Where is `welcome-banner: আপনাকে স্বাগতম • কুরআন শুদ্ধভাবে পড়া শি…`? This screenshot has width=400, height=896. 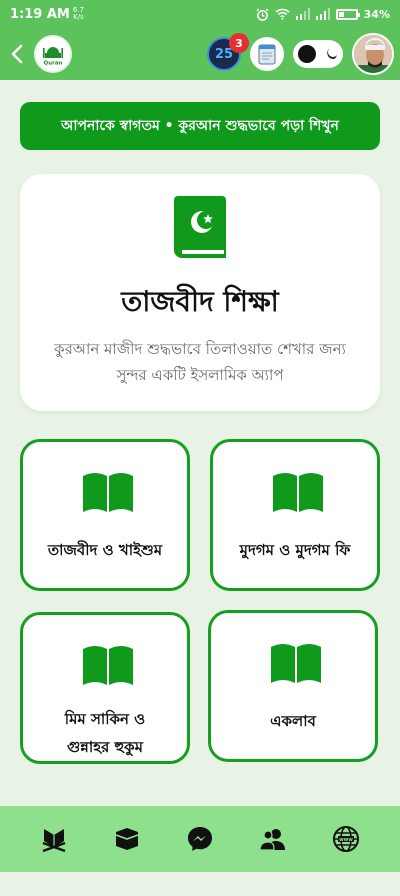
welcome-banner: আপনাকে স্বাগতম • কুরআন শুদ্ধভাবে পড়া শি… is located at coordinates (200, 126).